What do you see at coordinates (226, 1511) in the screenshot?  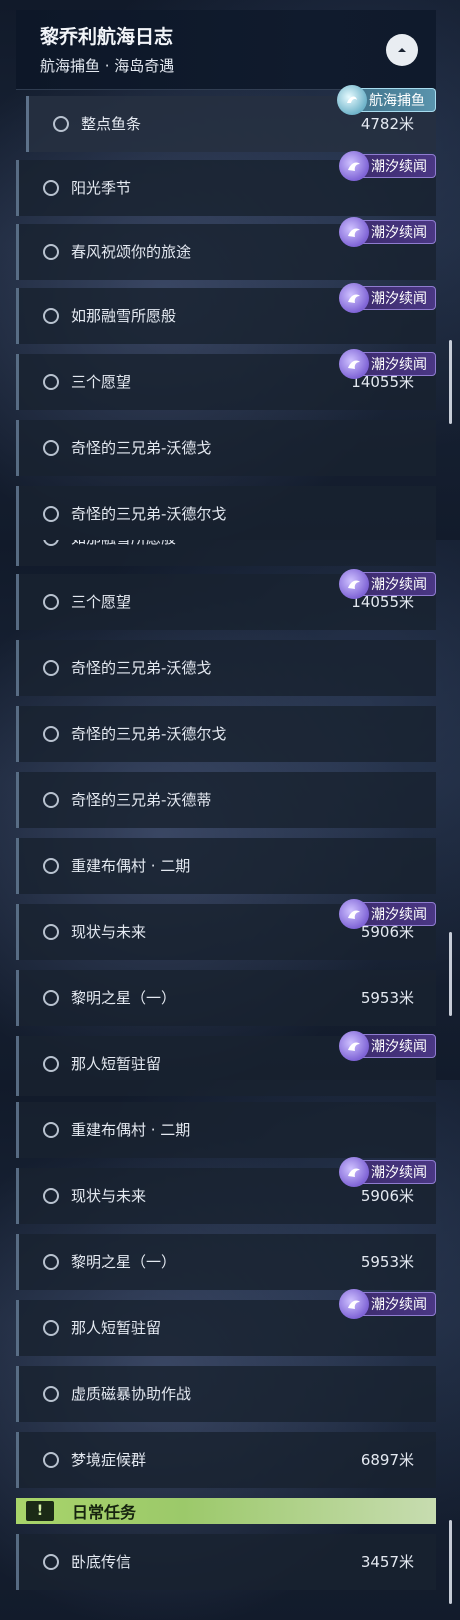 I see `daily-tasks-section-header: ! 日常任务` at bounding box center [226, 1511].